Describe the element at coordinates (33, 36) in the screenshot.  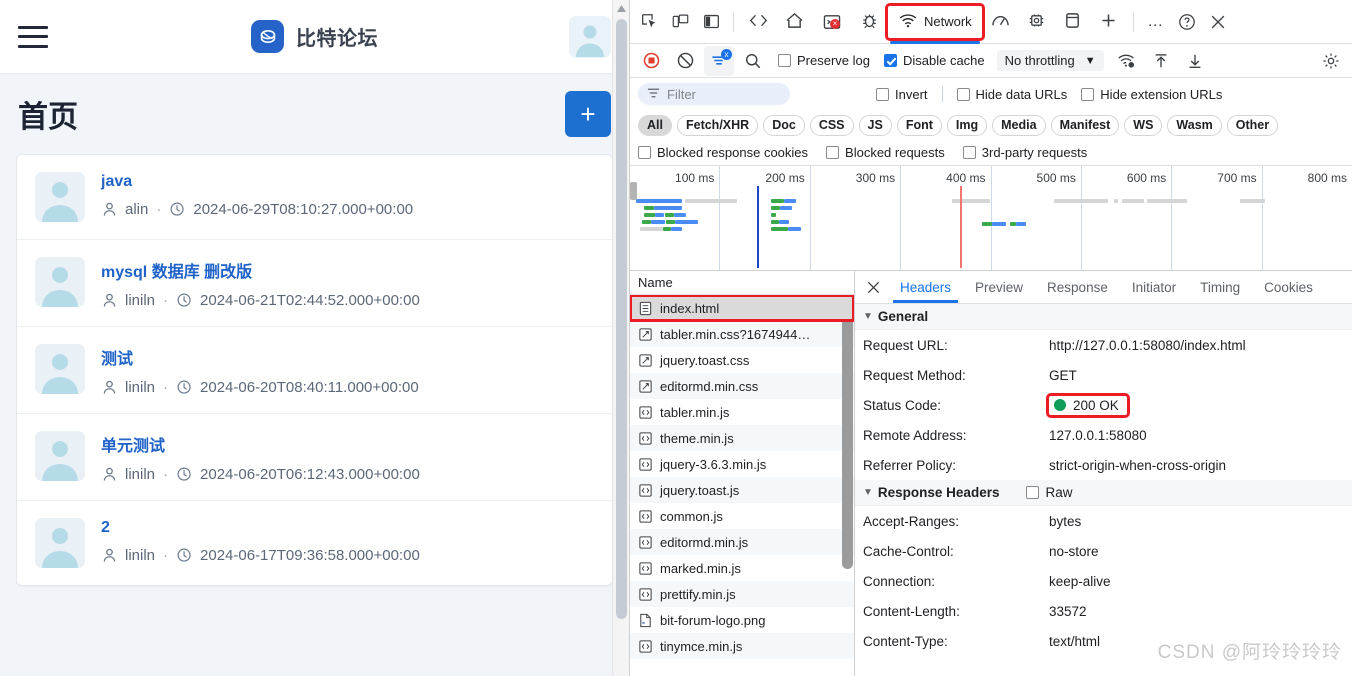
I see `hamburger-icon` at that location.